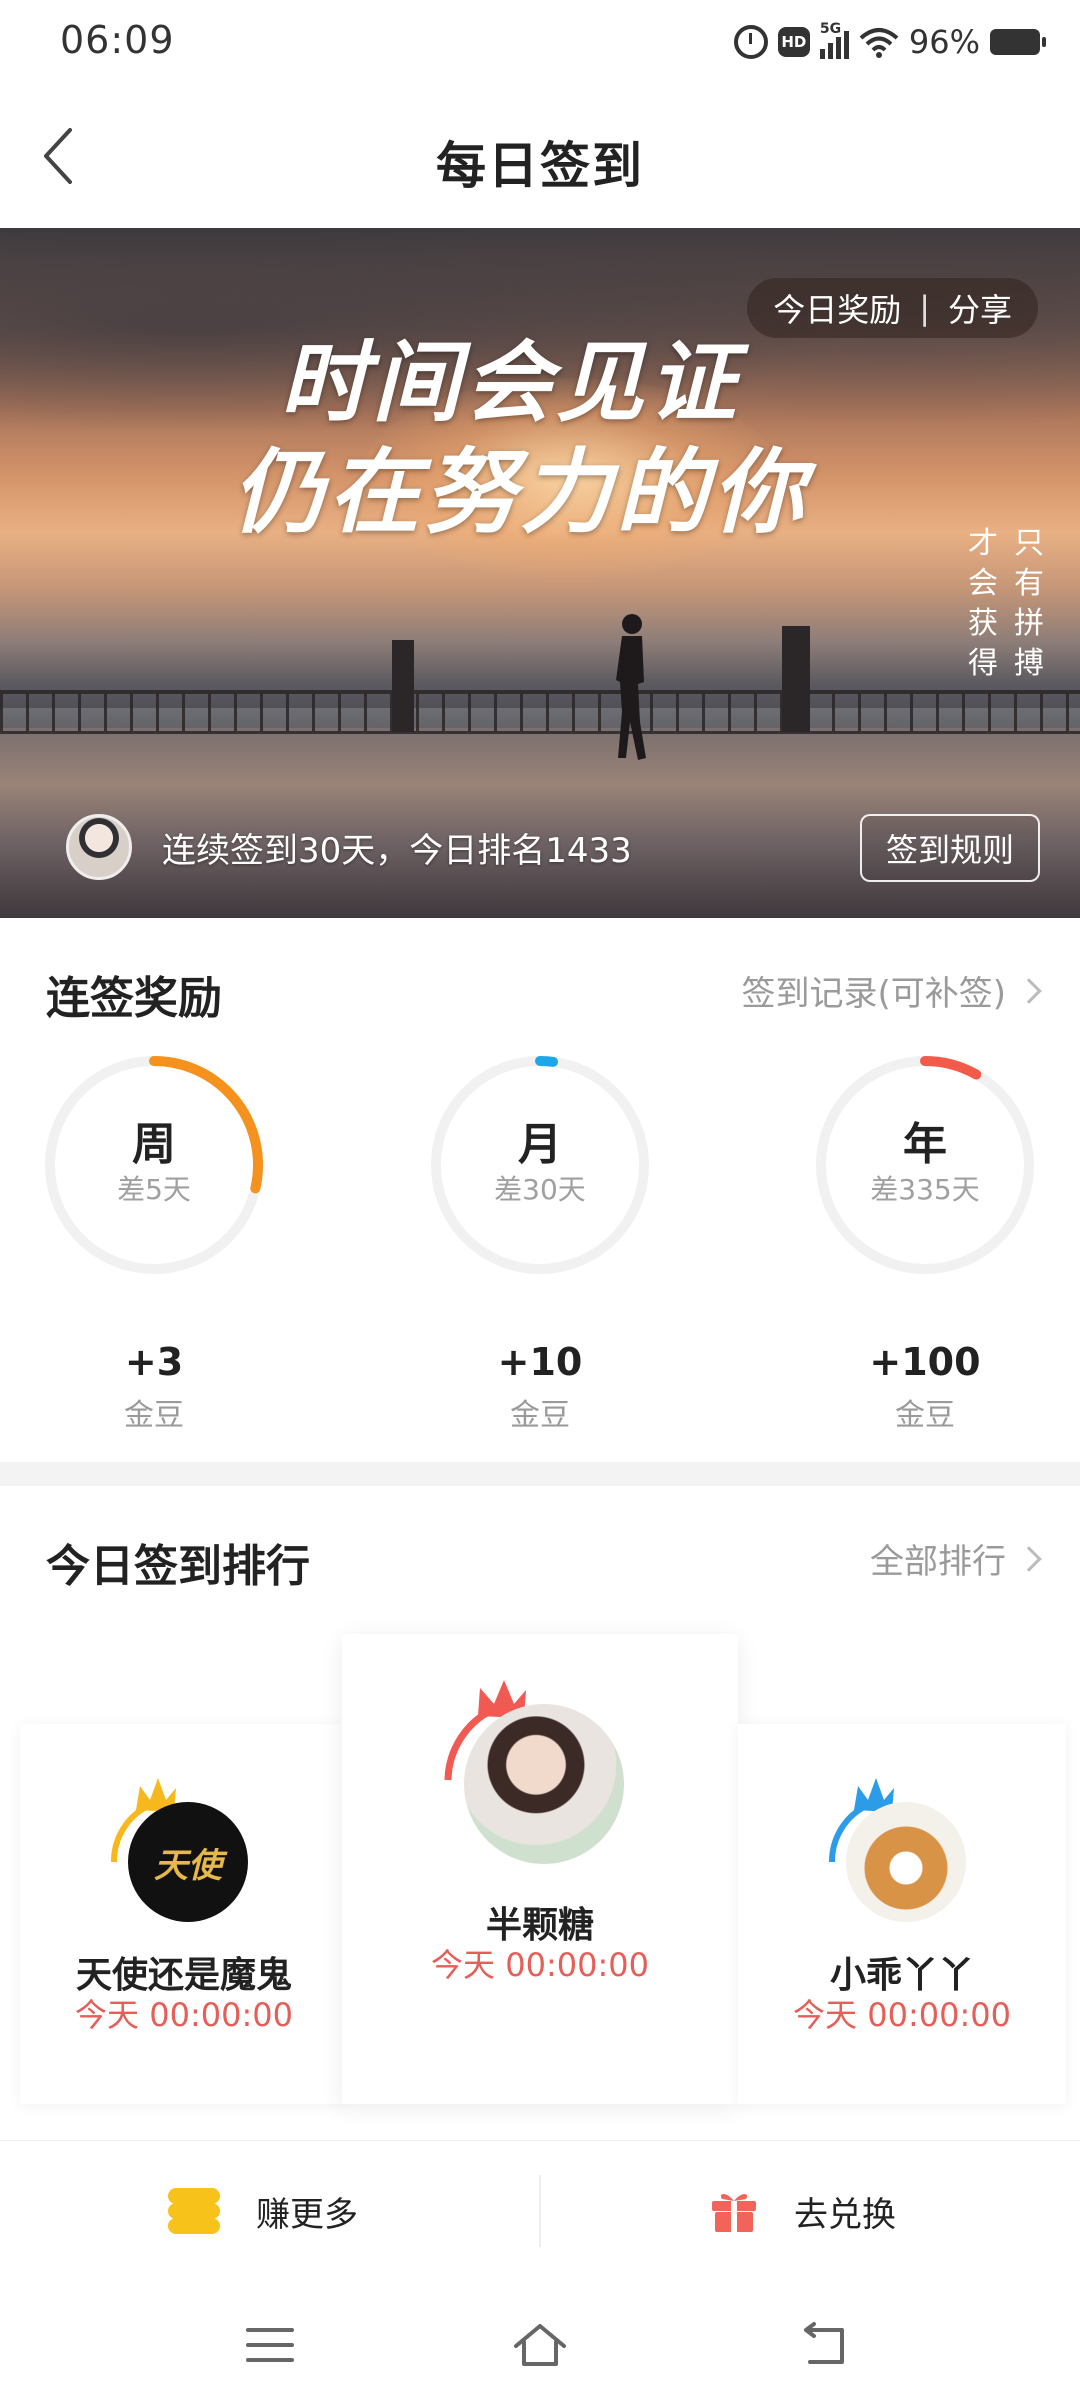 The image size is (1080, 2408). I want to click on ring-month: 月 差30天 +10 金豆, so click(540, 1242).